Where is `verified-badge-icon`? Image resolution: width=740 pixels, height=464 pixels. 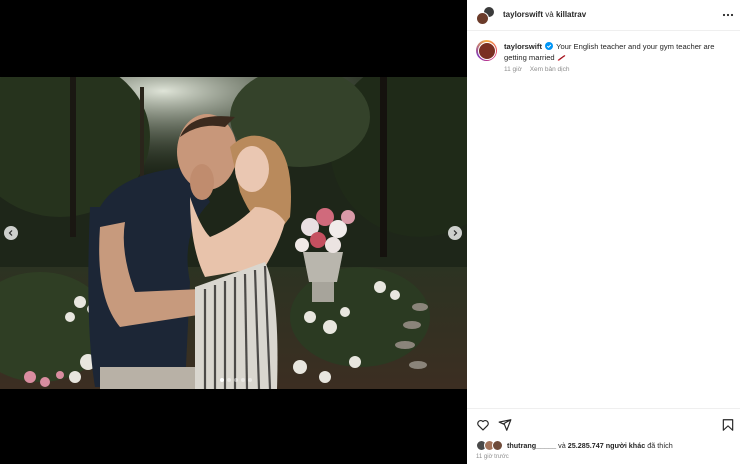 verified-badge-icon is located at coordinates (549, 46).